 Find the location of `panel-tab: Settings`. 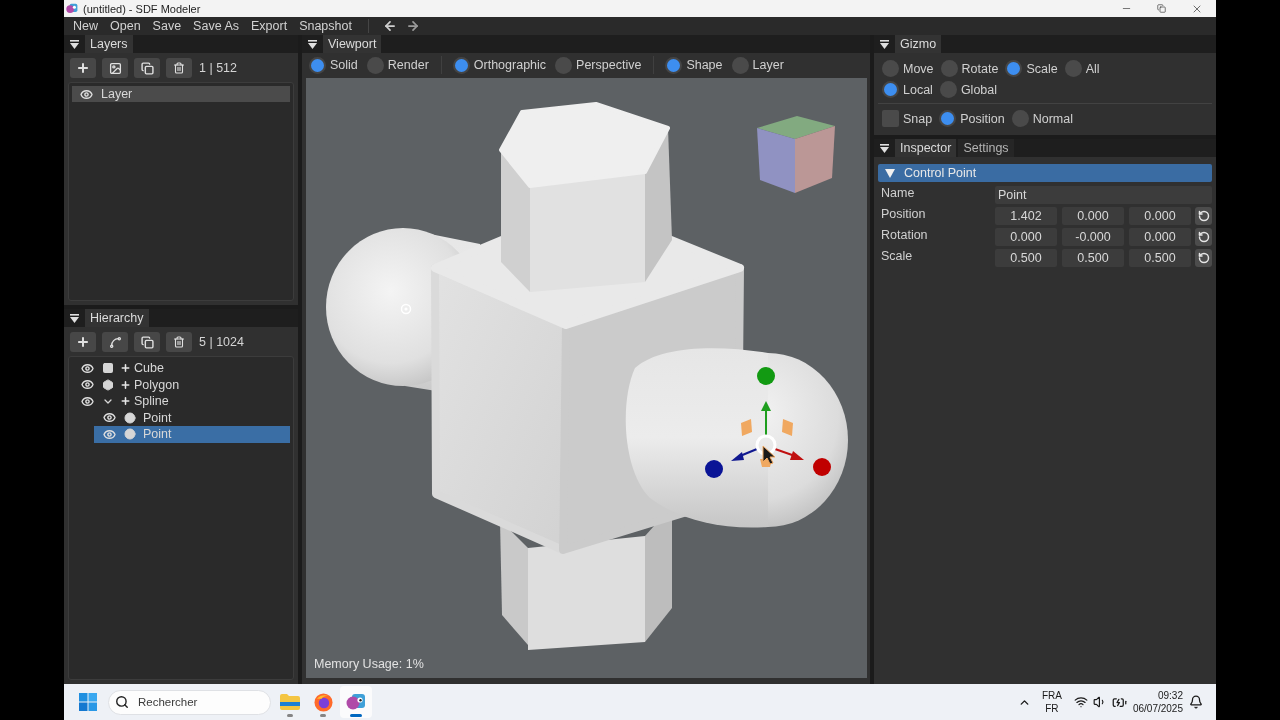

panel-tab: Settings is located at coordinates (986, 148).